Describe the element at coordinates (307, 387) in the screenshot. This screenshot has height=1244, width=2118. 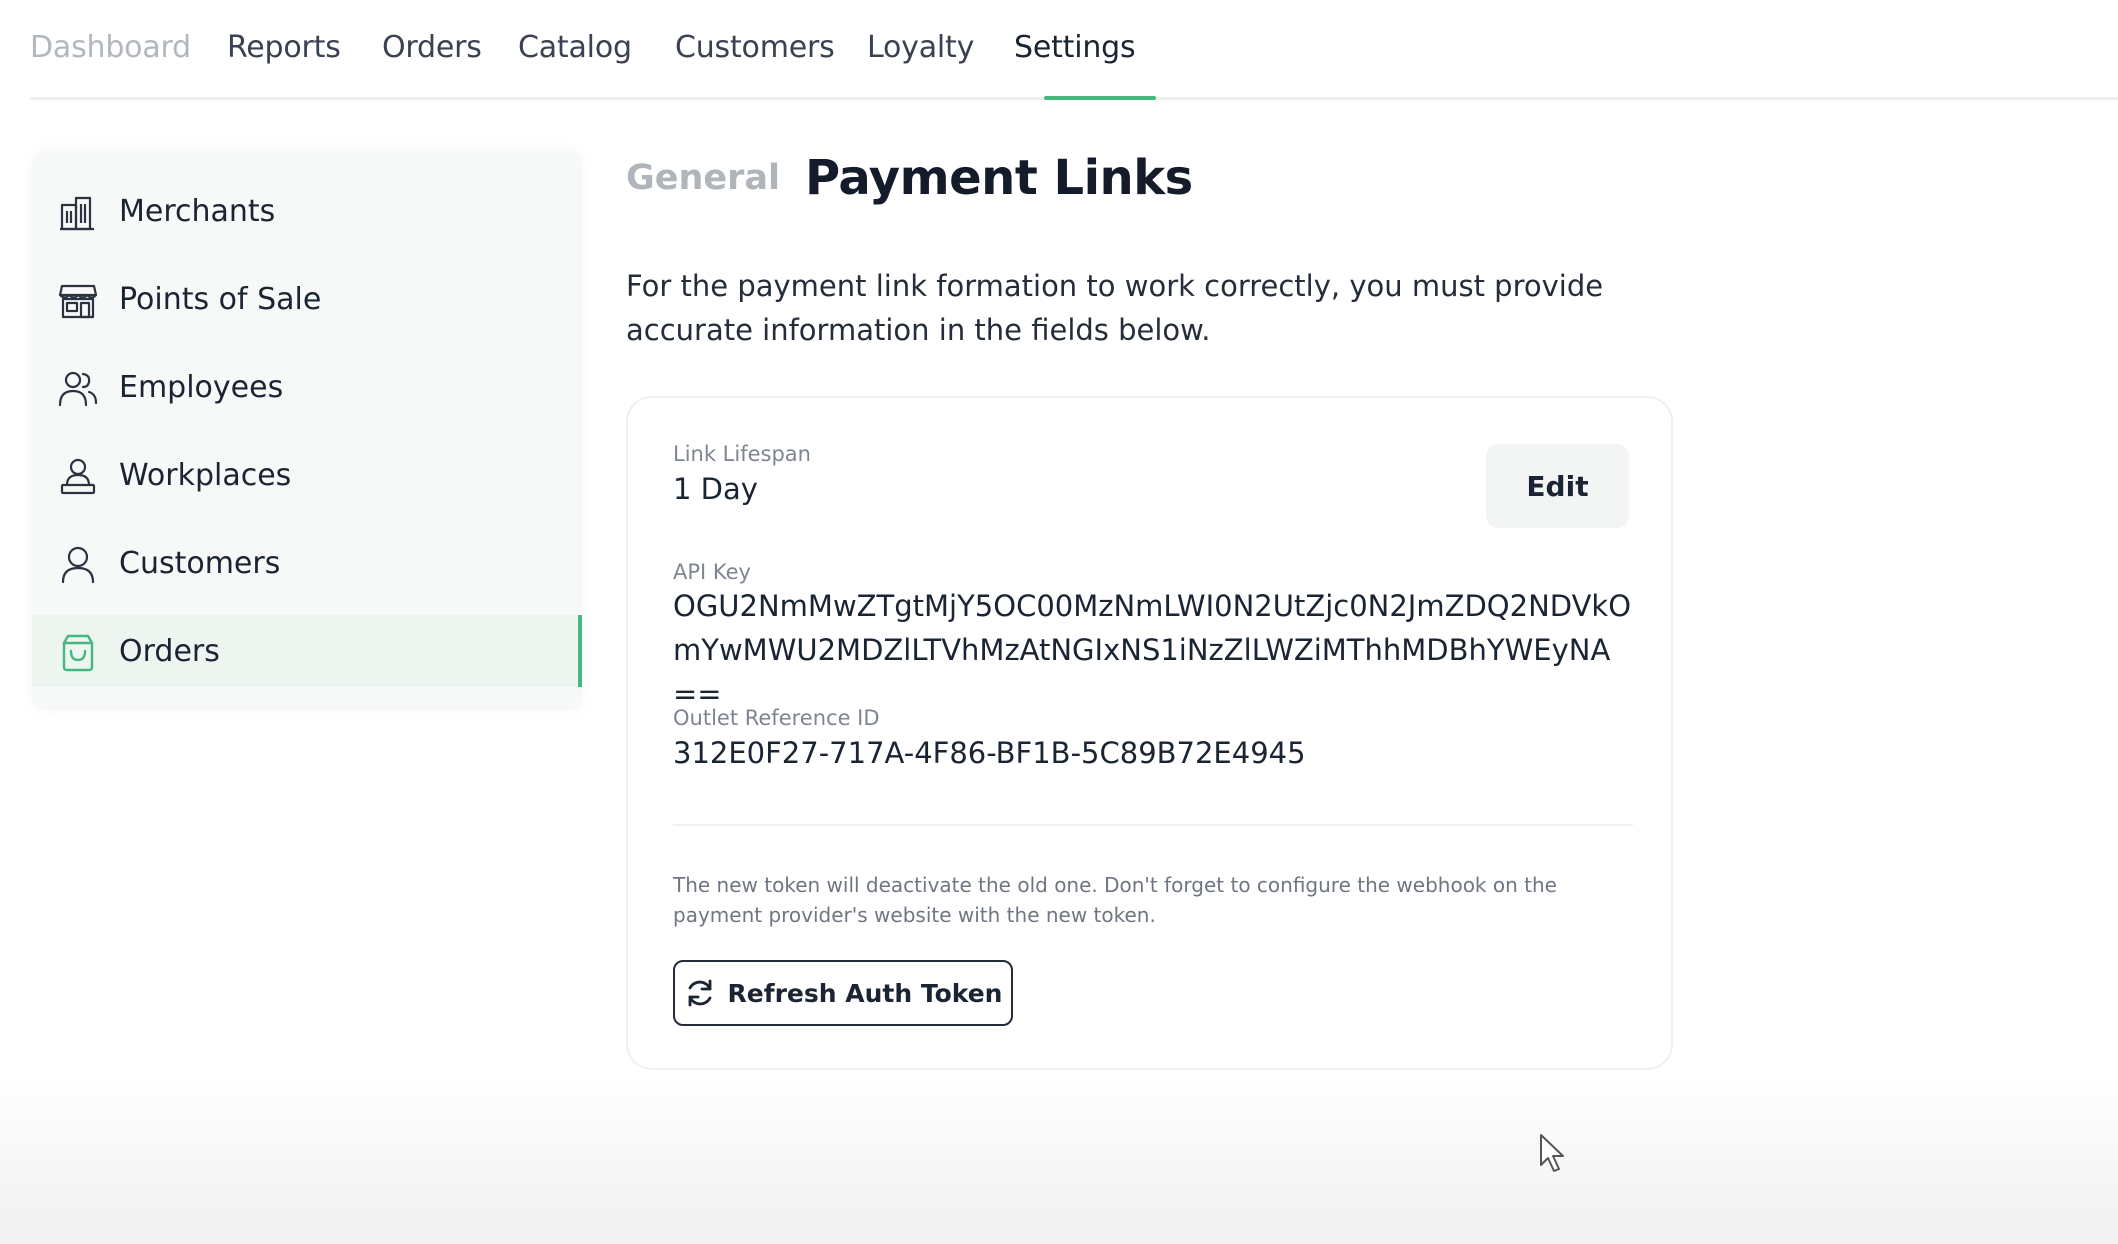
I see `sidebar-item-employees: Employees` at that location.